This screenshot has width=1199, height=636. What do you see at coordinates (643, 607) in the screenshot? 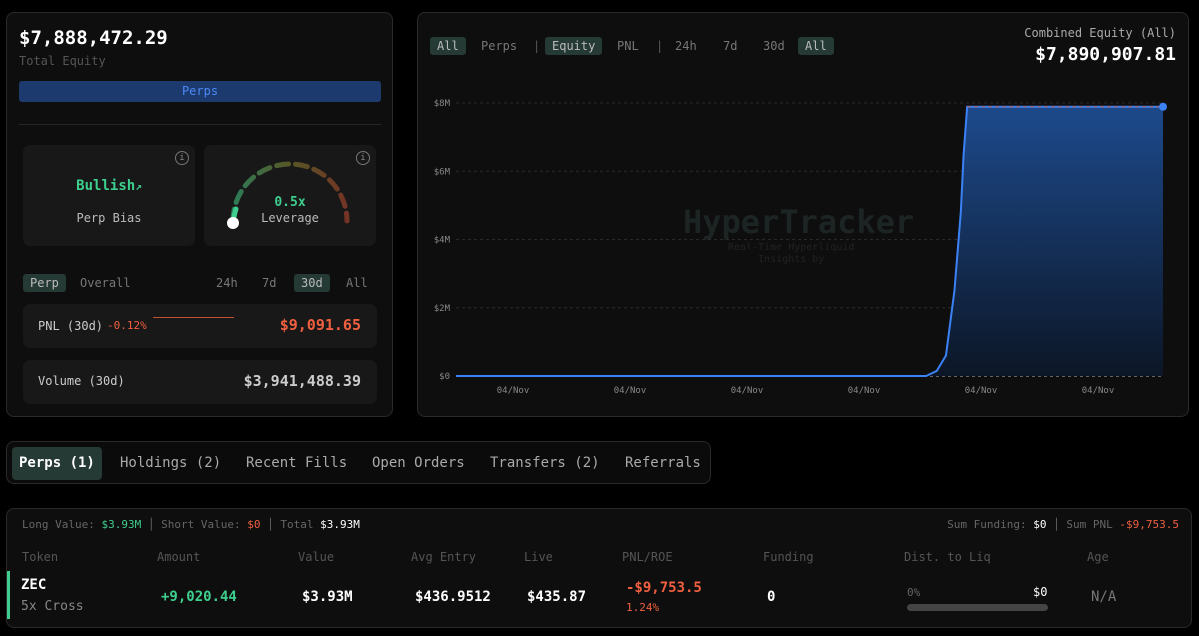
I see `roe: 1.24%` at bounding box center [643, 607].